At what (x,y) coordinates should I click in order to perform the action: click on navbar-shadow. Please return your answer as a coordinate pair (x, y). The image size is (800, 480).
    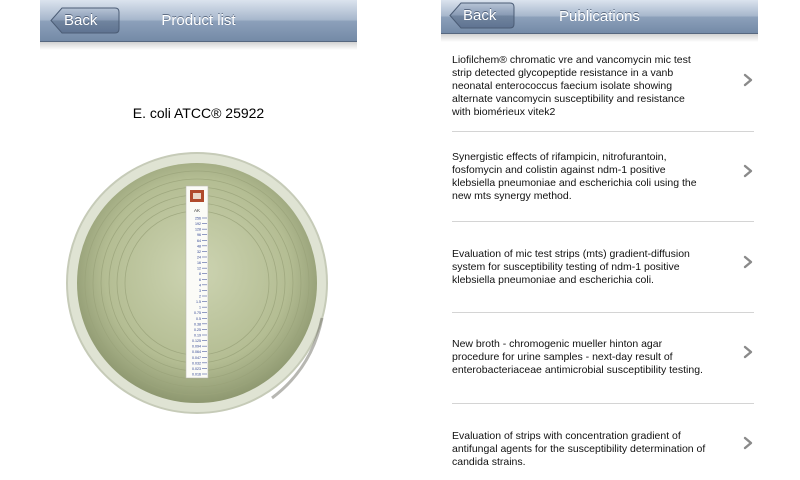
    Looking at the image, I should click on (198, 46).